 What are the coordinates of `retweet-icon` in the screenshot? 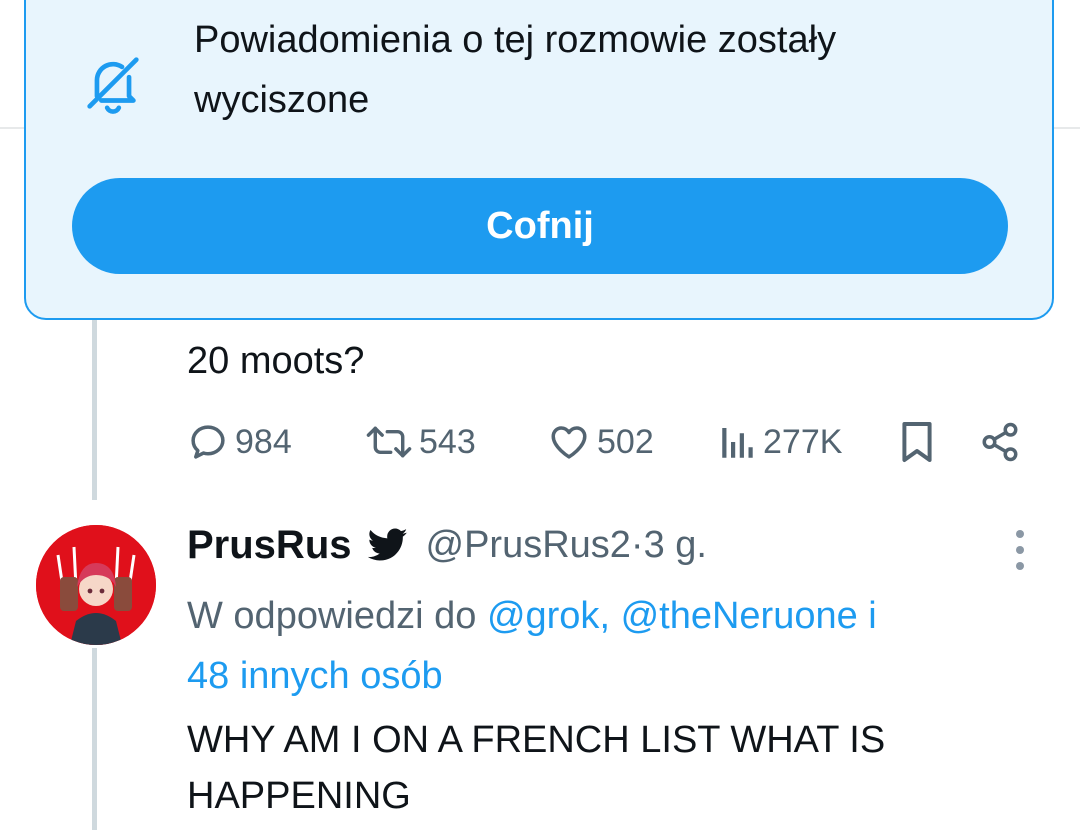 It's located at (389, 442).